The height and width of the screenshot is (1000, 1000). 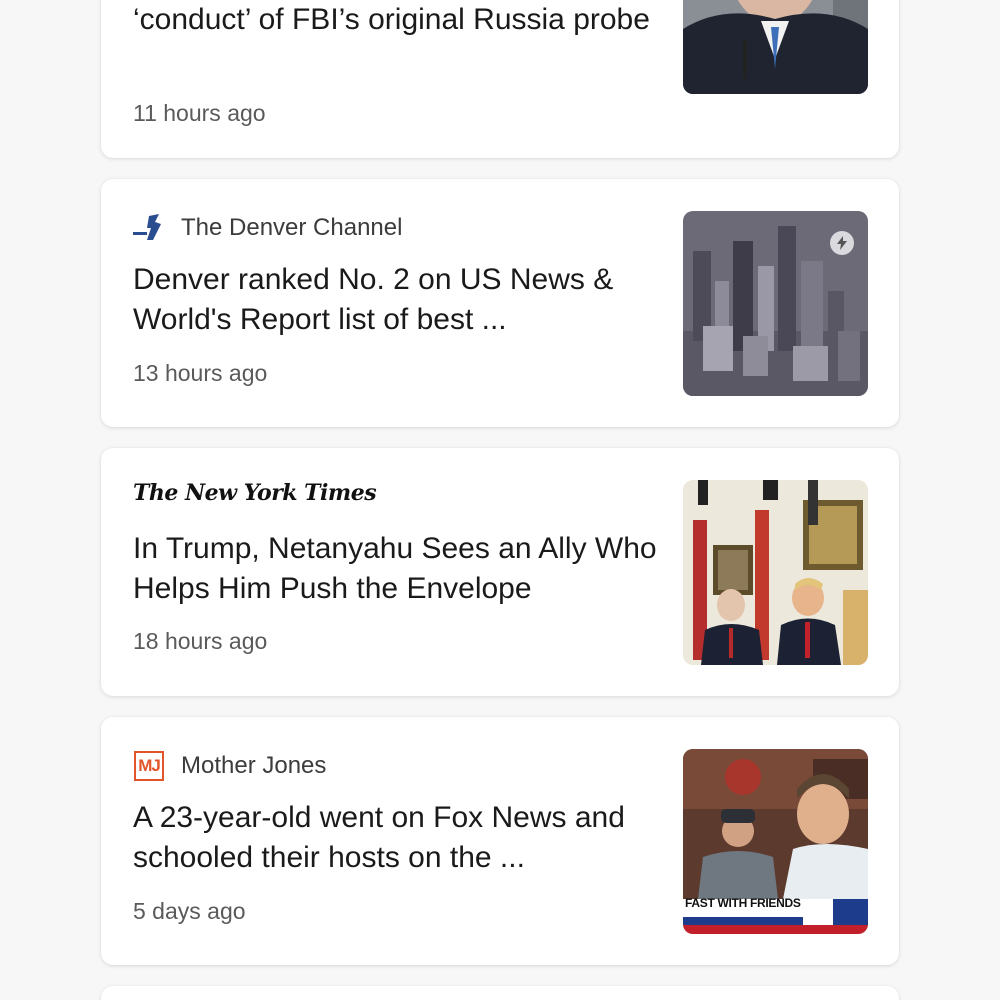 What do you see at coordinates (292, 227) in the screenshot?
I see `source-name: The Denver Channel` at bounding box center [292, 227].